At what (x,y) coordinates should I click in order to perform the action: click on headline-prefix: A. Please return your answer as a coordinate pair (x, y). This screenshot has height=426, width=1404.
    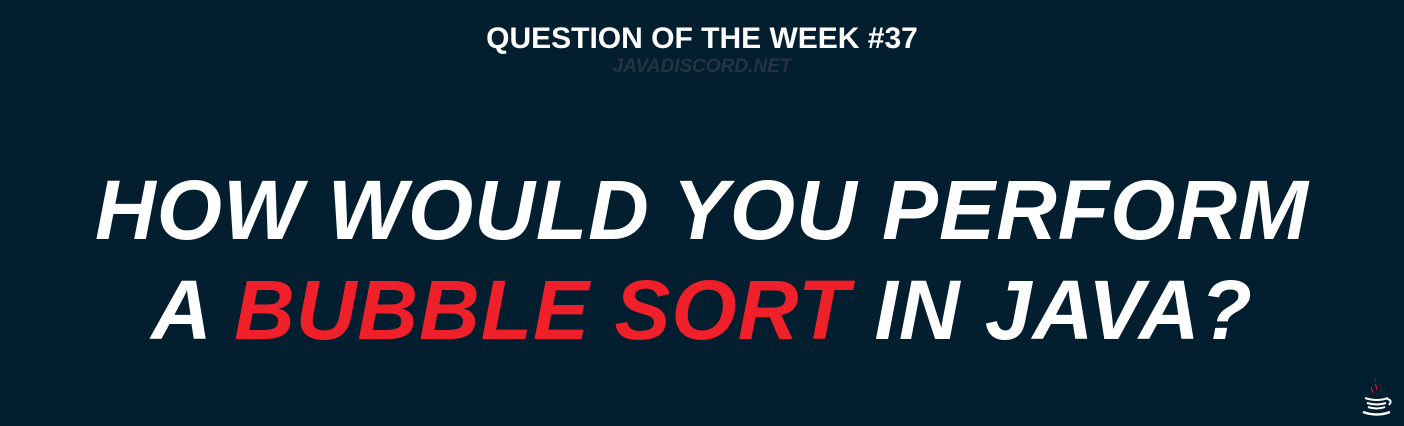
    Looking at the image, I should click on (193, 310).